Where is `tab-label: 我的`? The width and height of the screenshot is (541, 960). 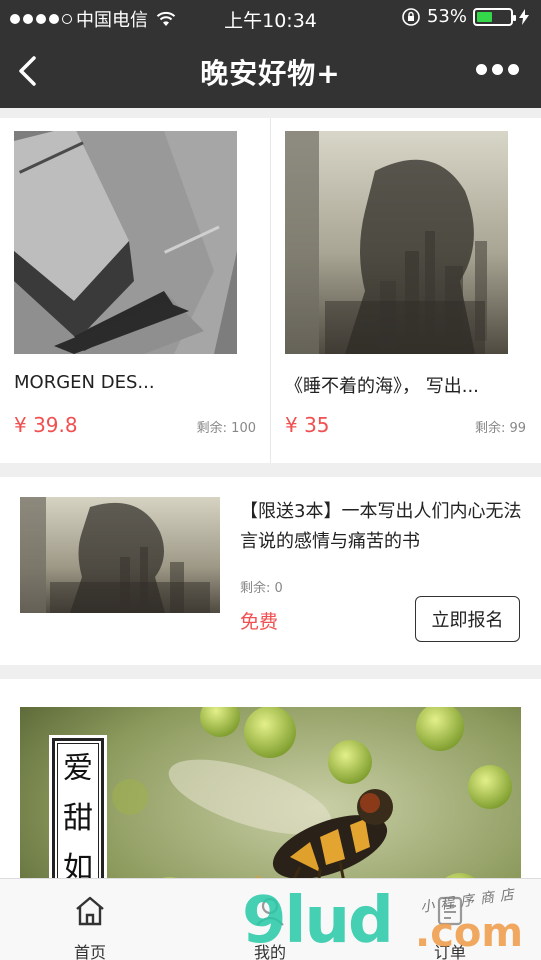
tab-label: 我的 is located at coordinates (269, 951).